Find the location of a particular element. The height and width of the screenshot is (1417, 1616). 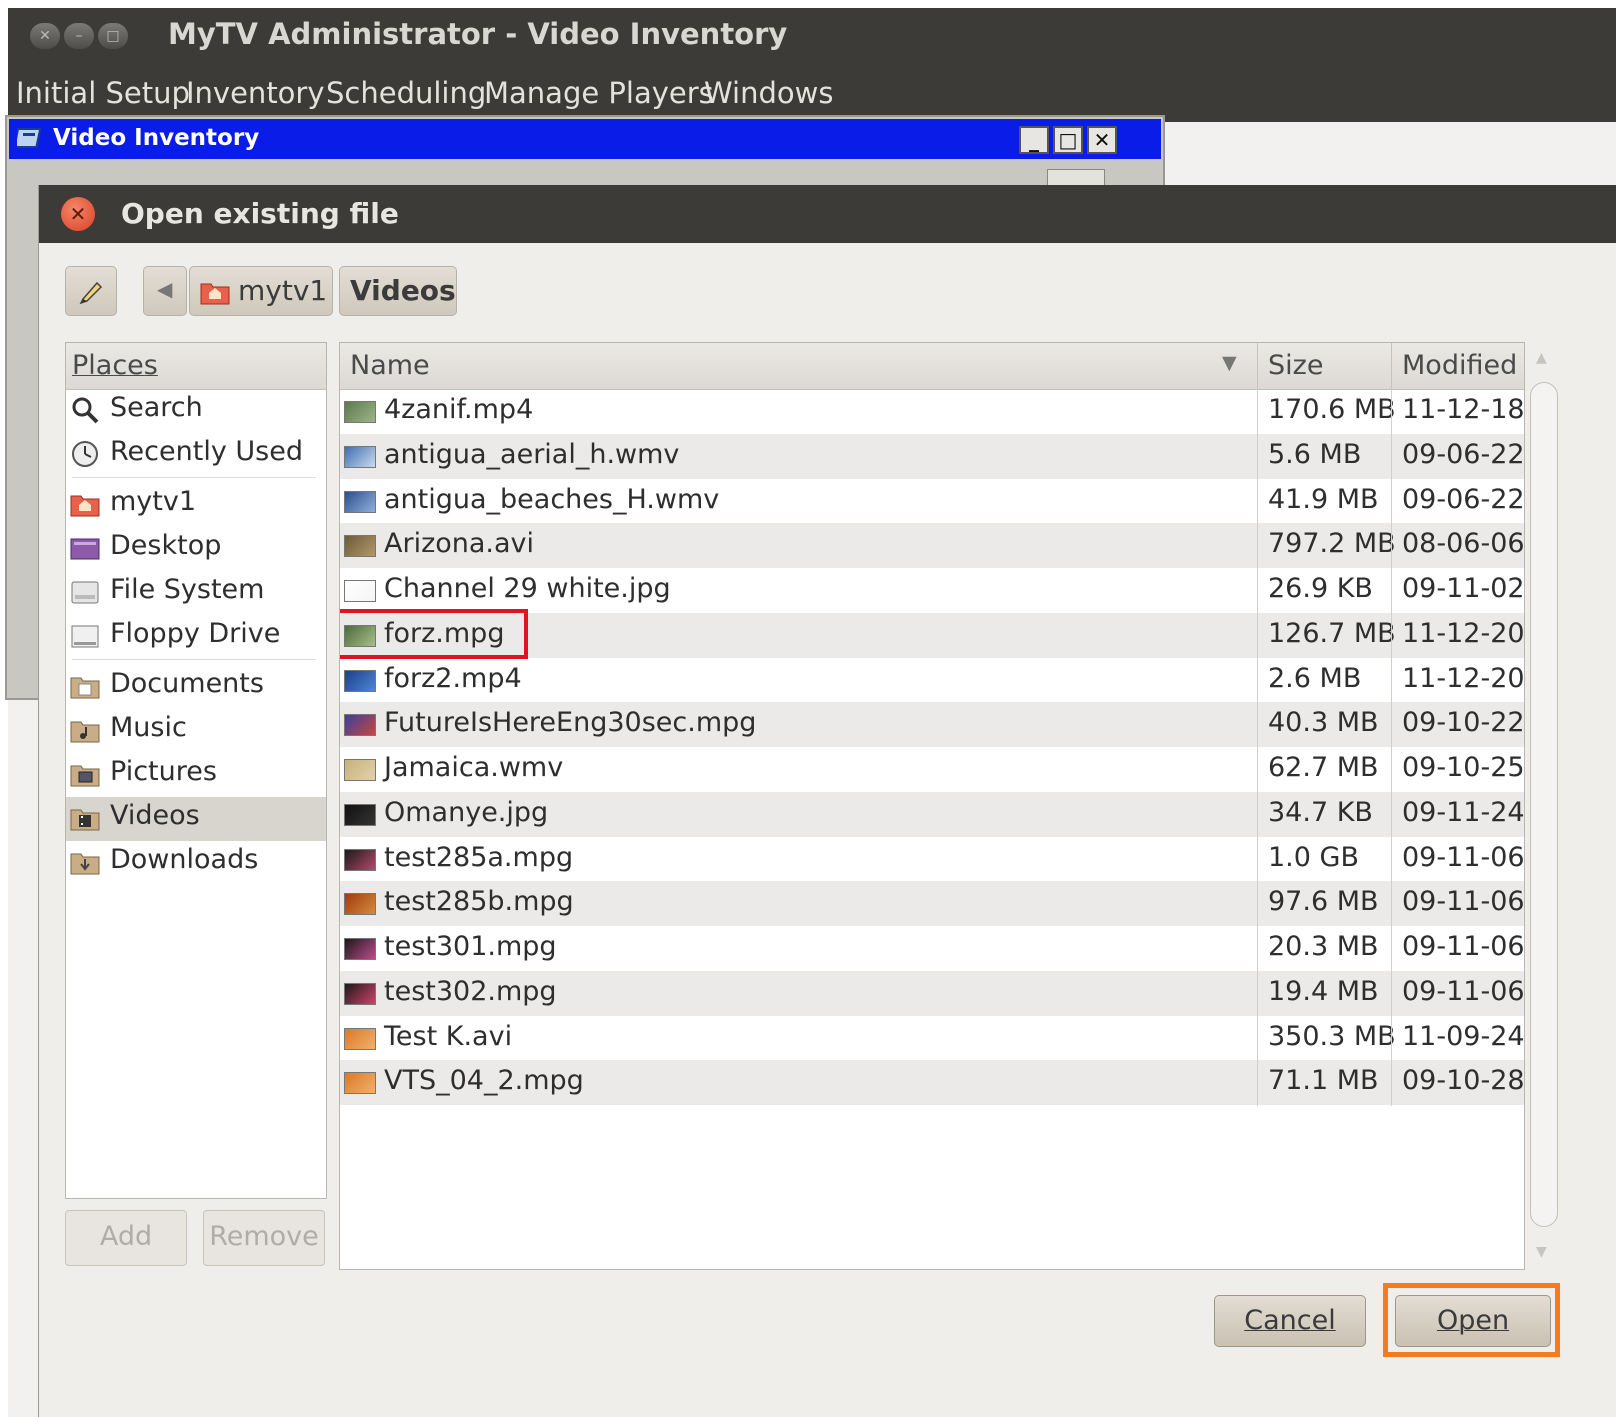

file-row: FutureIsHereEng30sec.mpg 40.3 MB 09-10-22 is located at coordinates (932, 725).